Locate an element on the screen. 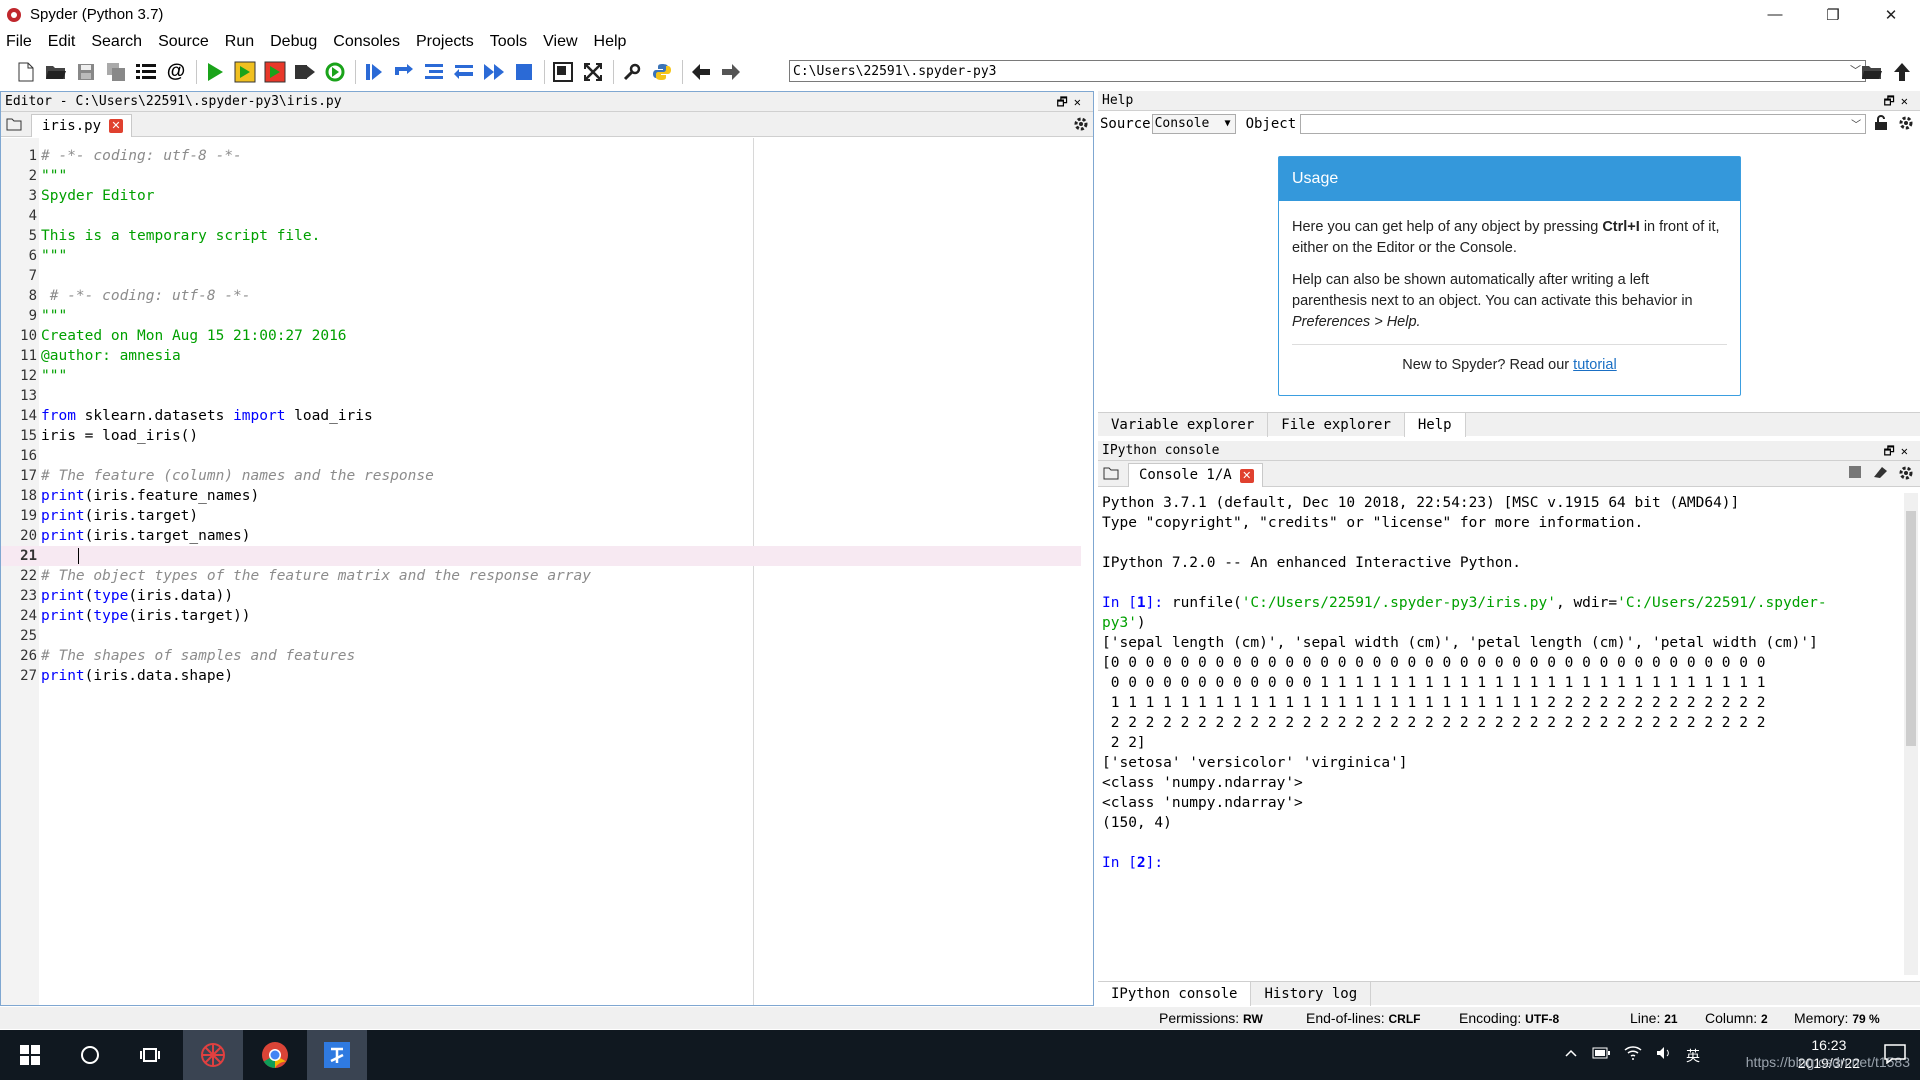 Image resolution: width=1920 pixels, height=1080 pixels. status-line: Line: 21 is located at coordinates (1654, 1018).